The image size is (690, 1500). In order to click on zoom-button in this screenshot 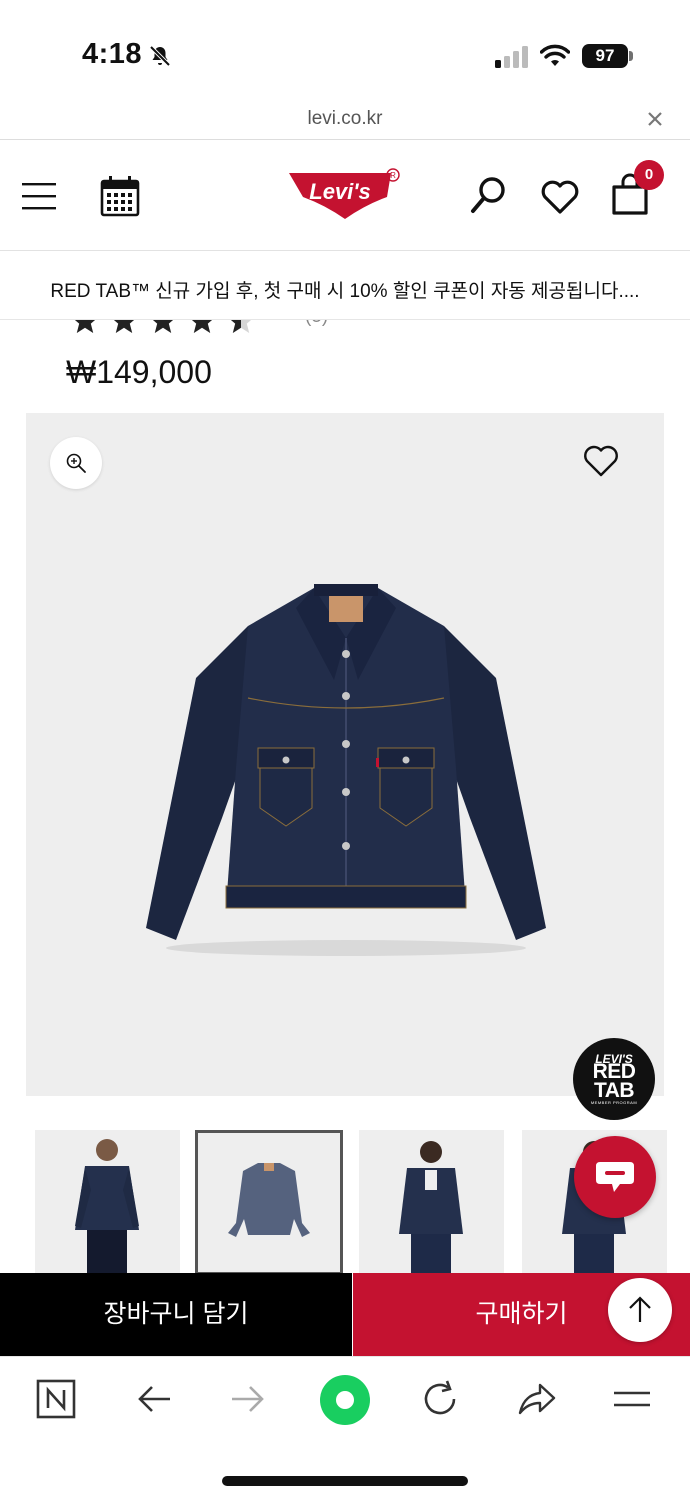, I will do `click(76, 463)`.